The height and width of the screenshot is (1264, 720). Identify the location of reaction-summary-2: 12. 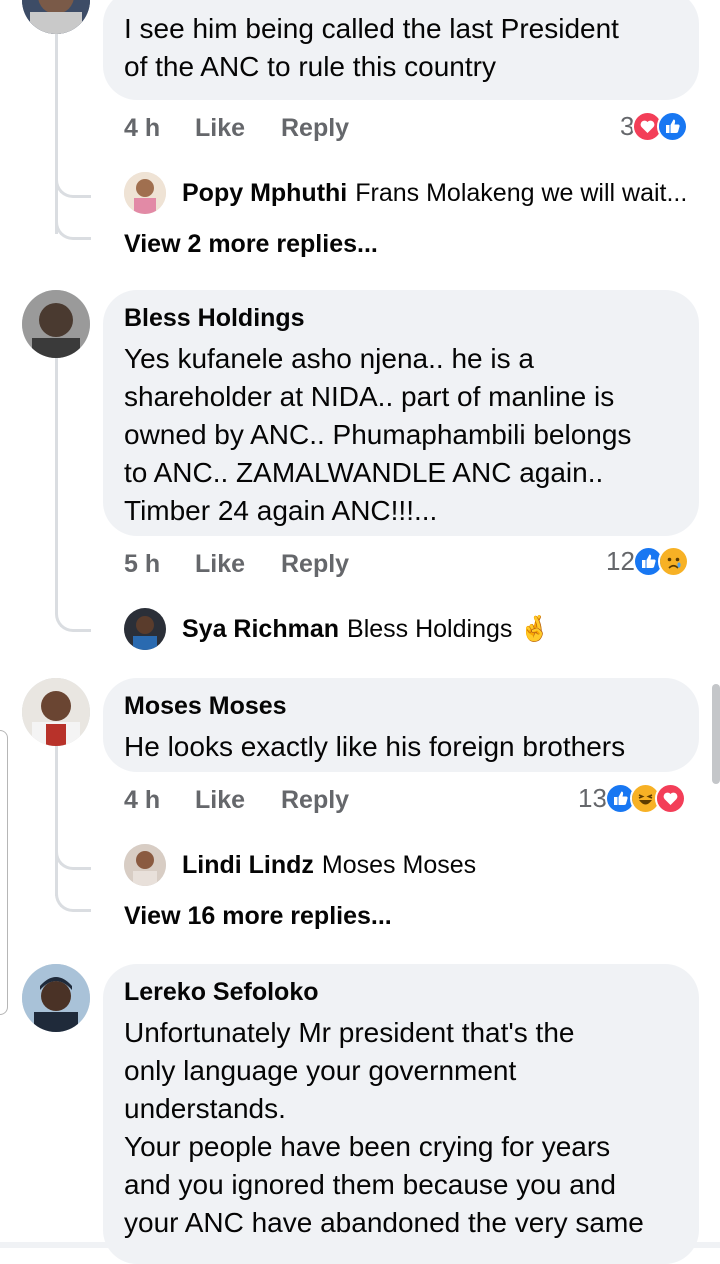
(647, 561).